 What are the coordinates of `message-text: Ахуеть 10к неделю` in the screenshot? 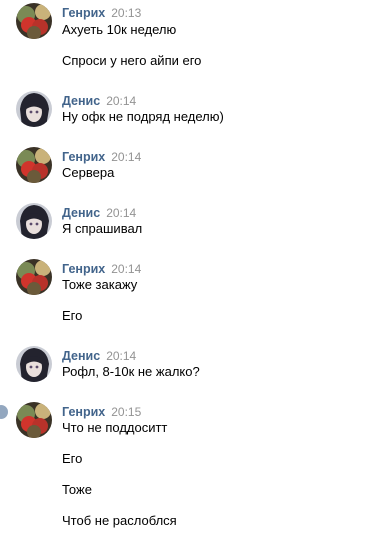 It's located at (119, 29).